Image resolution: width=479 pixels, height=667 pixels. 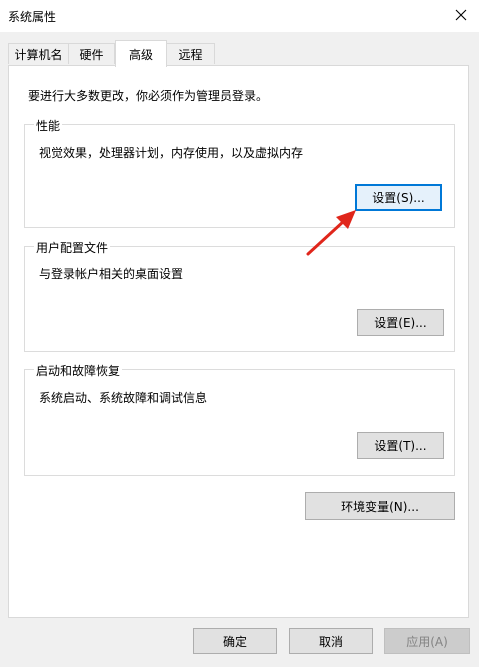 What do you see at coordinates (32, 17) in the screenshot?
I see `window-title: 系统属性` at bounding box center [32, 17].